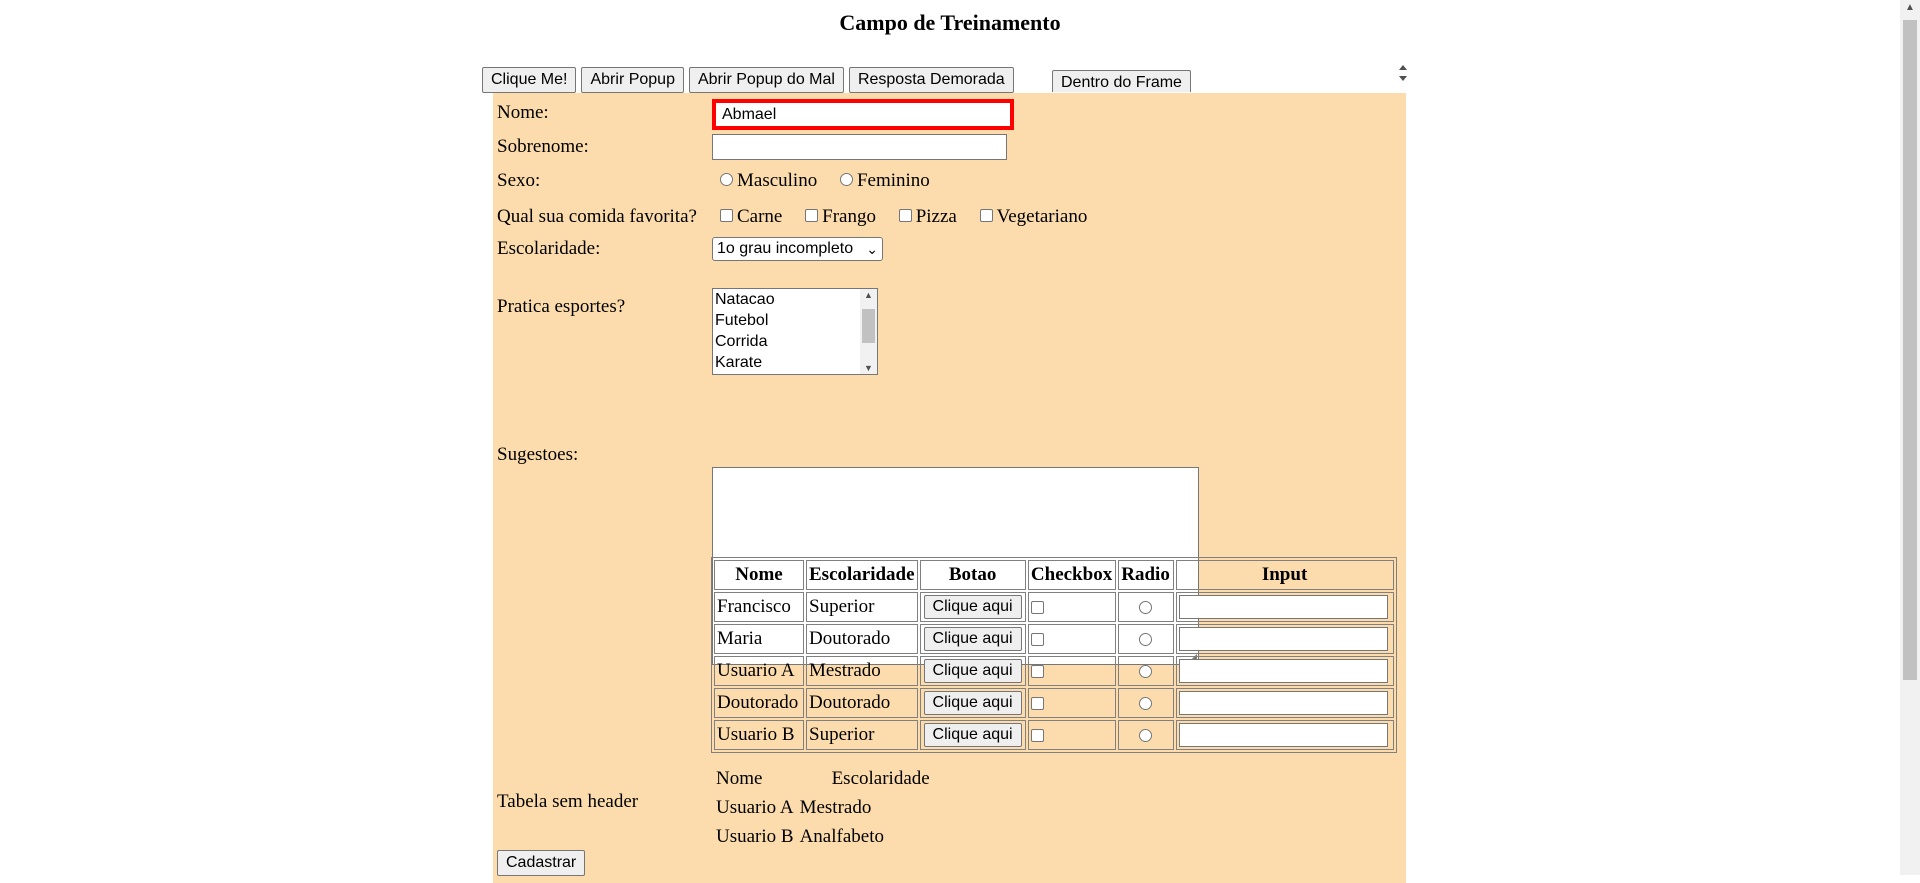 Image resolution: width=1920 pixels, height=883 pixels. I want to click on cell: Usuario B, so click(755, 836).